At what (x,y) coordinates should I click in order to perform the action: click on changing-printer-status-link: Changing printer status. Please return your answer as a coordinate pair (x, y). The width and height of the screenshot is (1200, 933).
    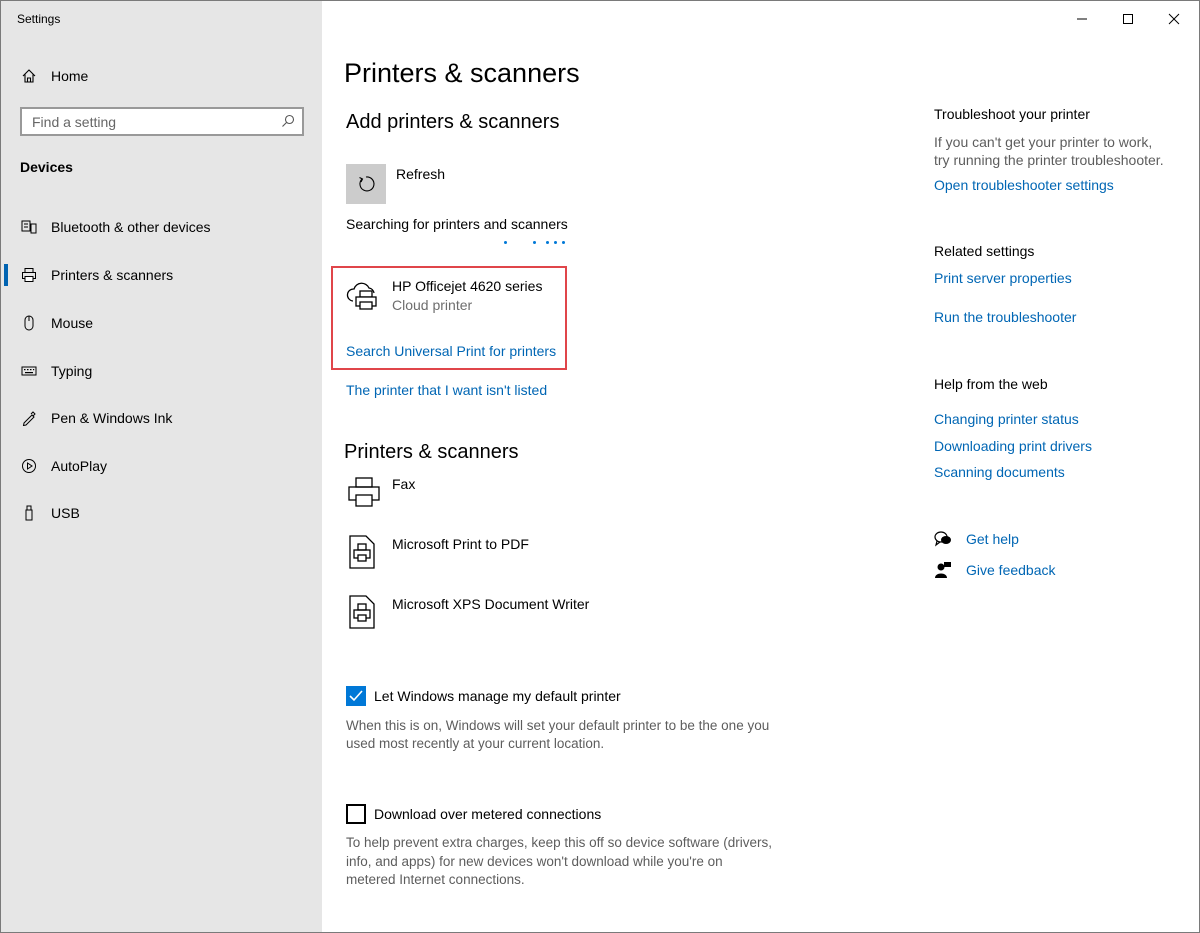
    Looking at the image, I should click on (1006, 419).